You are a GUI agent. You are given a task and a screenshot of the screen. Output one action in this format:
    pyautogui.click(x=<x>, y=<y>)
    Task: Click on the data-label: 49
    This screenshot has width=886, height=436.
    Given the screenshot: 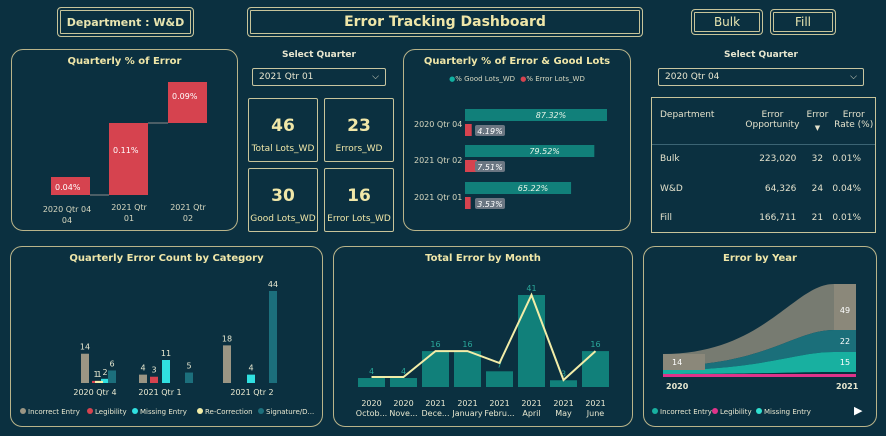 What is the action you would take?
    pyautogui.click(x=845, y=310)
    